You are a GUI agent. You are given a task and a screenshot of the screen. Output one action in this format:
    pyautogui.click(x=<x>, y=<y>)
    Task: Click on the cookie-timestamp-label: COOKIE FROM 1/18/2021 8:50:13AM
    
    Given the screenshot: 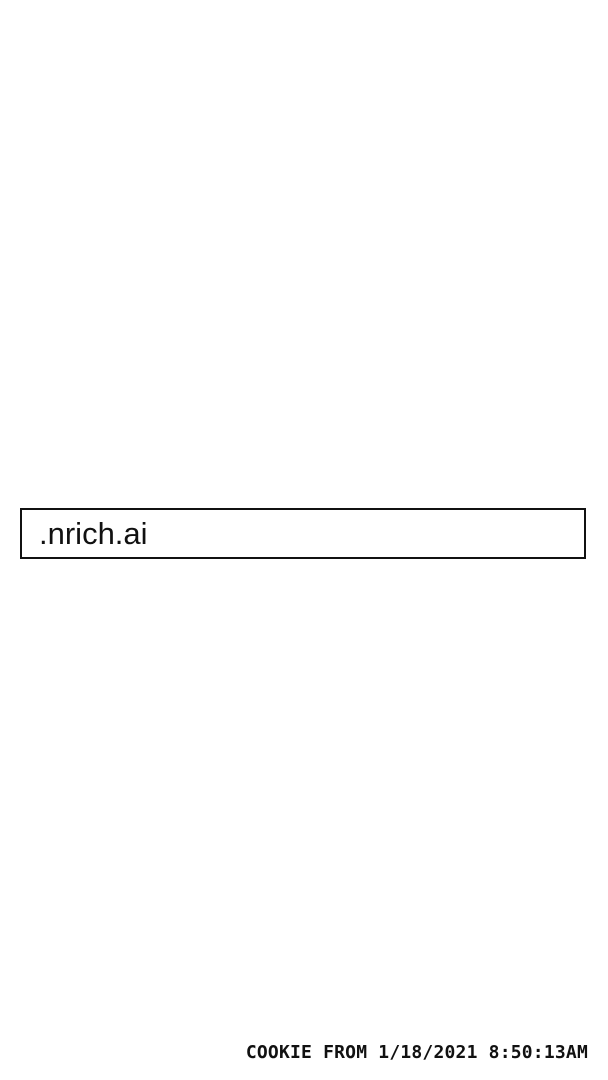 What is the action you would take?
    pyautogui.click(x=416, y=1052)
    